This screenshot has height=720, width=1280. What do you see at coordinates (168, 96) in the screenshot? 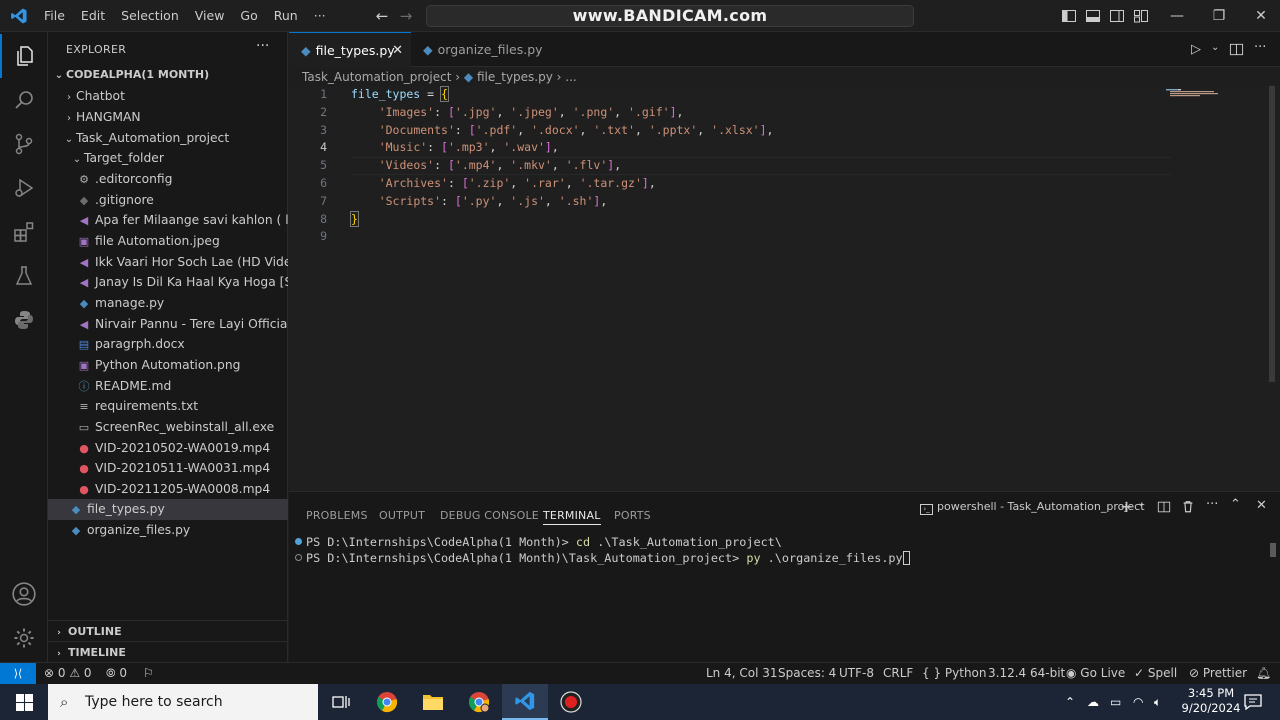
I see `tree-folder-chatbot: › Chatbot` at bounding box center [168, 96].